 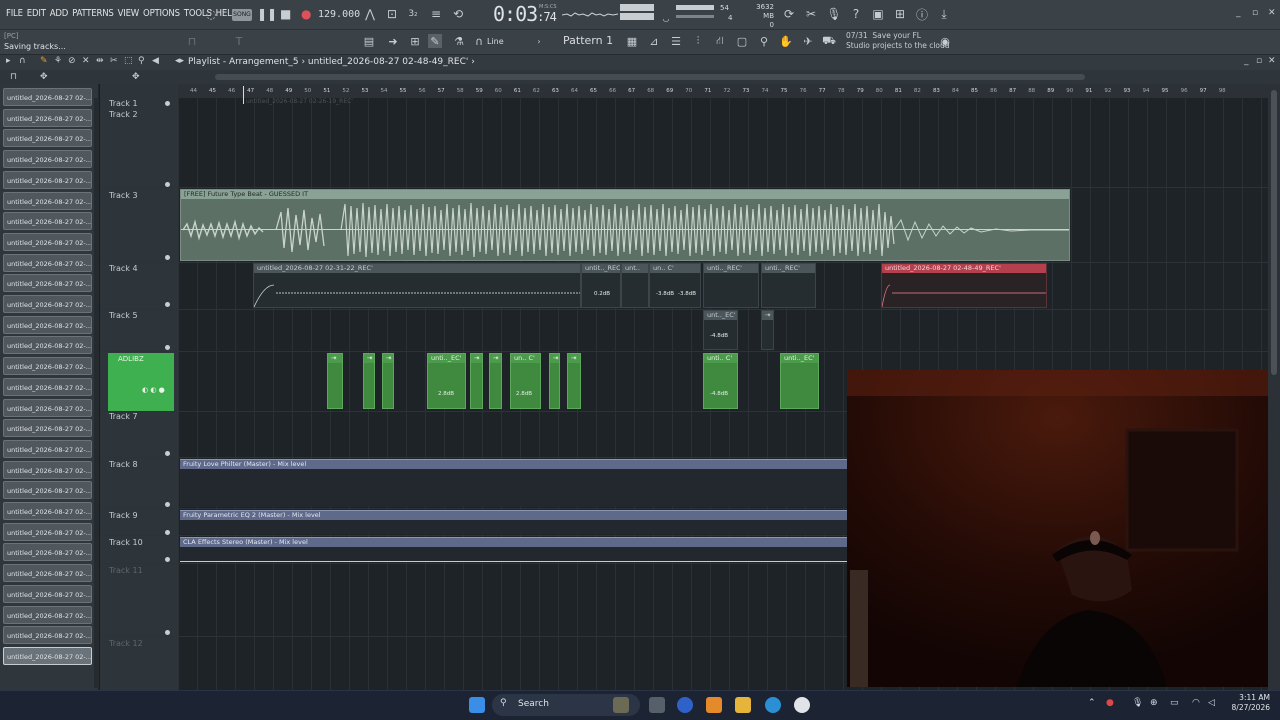 What do you see at coordinates (788, 285) in the screenshot?
I see `audio-clip-rec-e: unti.._REC'` at bounding box center [788, 285].